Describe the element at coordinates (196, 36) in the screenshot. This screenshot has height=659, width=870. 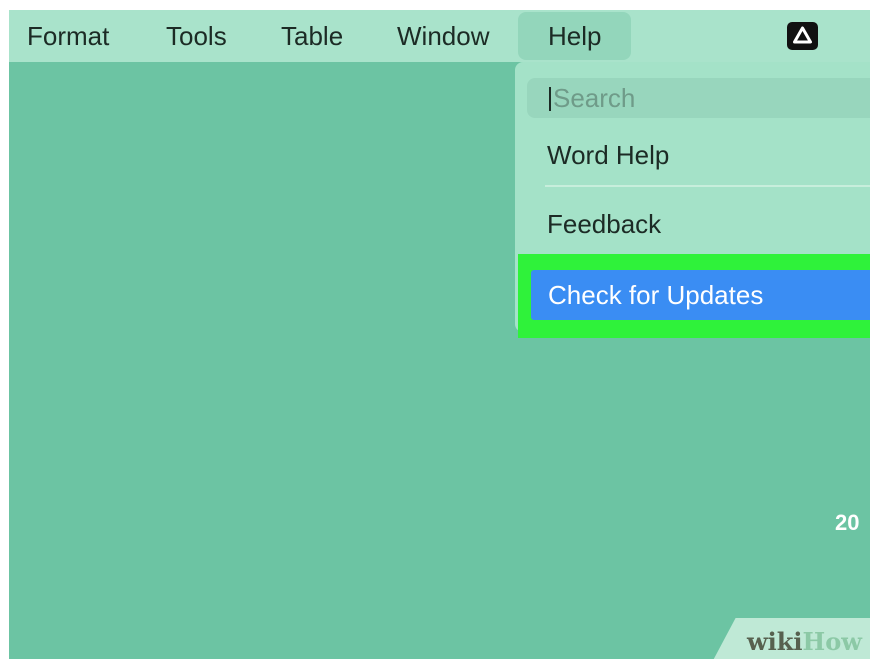
I see `menu-tools: Tools` at that location.